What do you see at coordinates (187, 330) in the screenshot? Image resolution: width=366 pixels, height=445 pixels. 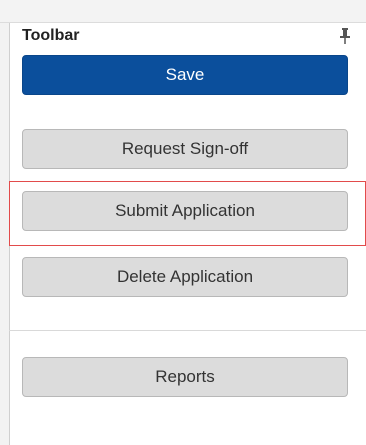 I see `divider` at bounding box center [187, 330].